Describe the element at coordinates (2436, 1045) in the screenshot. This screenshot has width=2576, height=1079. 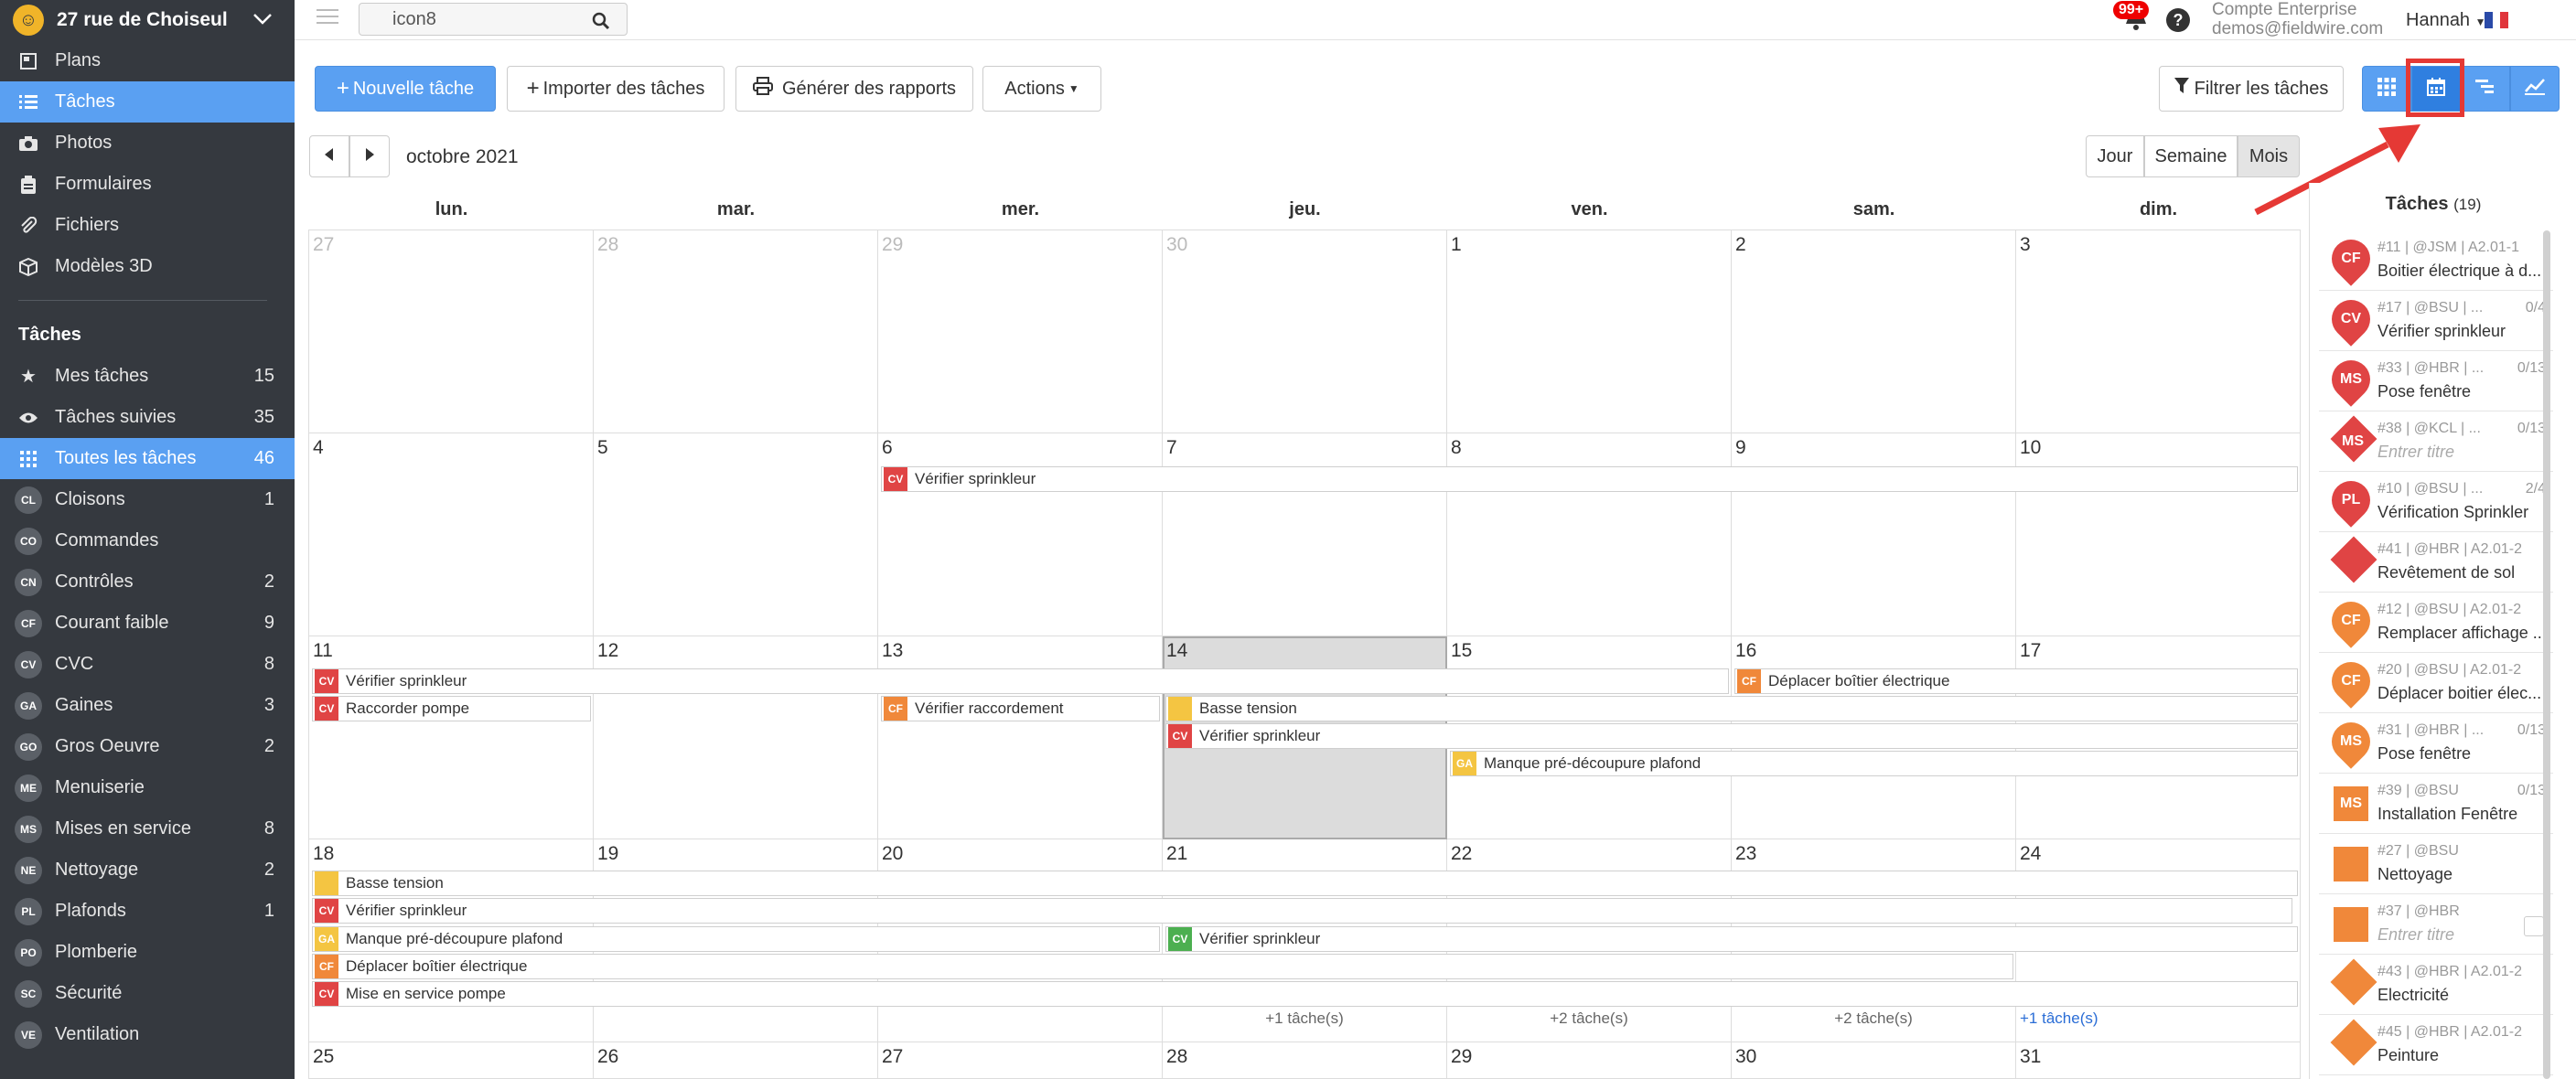
I see `task-list-item: #45 | @HBR | A2.01-2 Peinture` at that location.